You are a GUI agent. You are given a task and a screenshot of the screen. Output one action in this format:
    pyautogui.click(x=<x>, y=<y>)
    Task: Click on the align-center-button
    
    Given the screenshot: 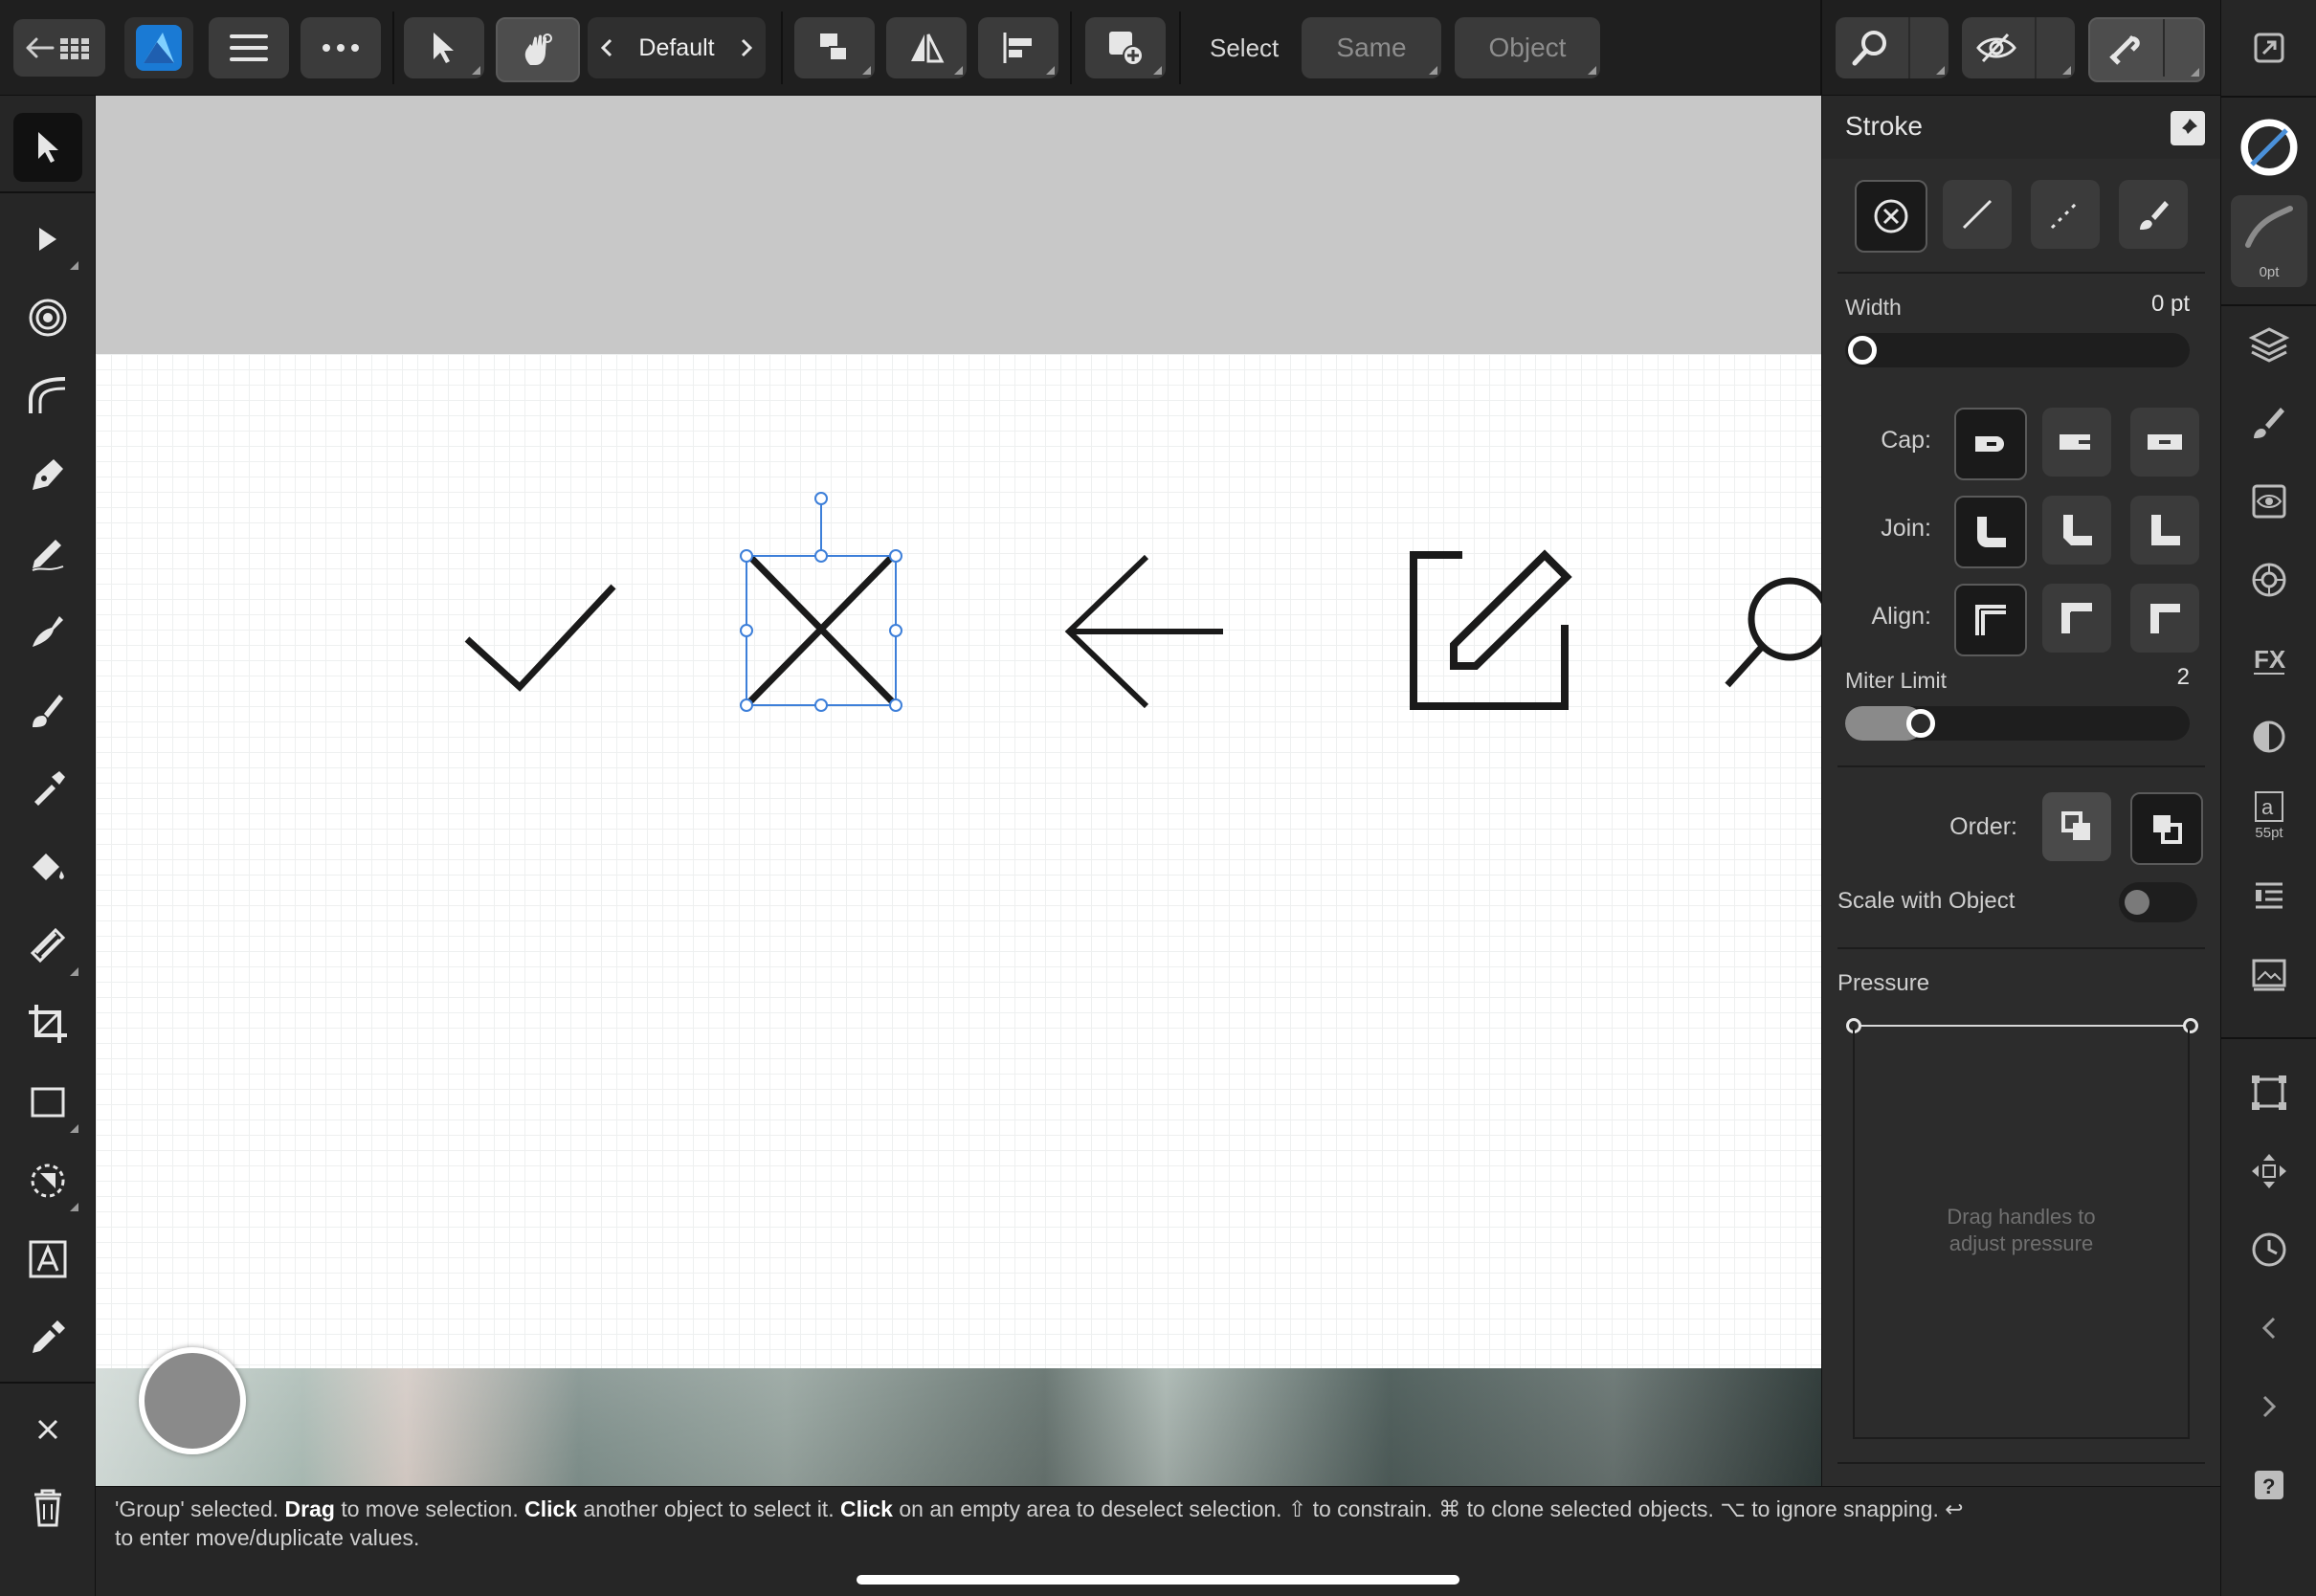 What is the action you would take?
    pyautogui.click(x=1990, y=620)
    